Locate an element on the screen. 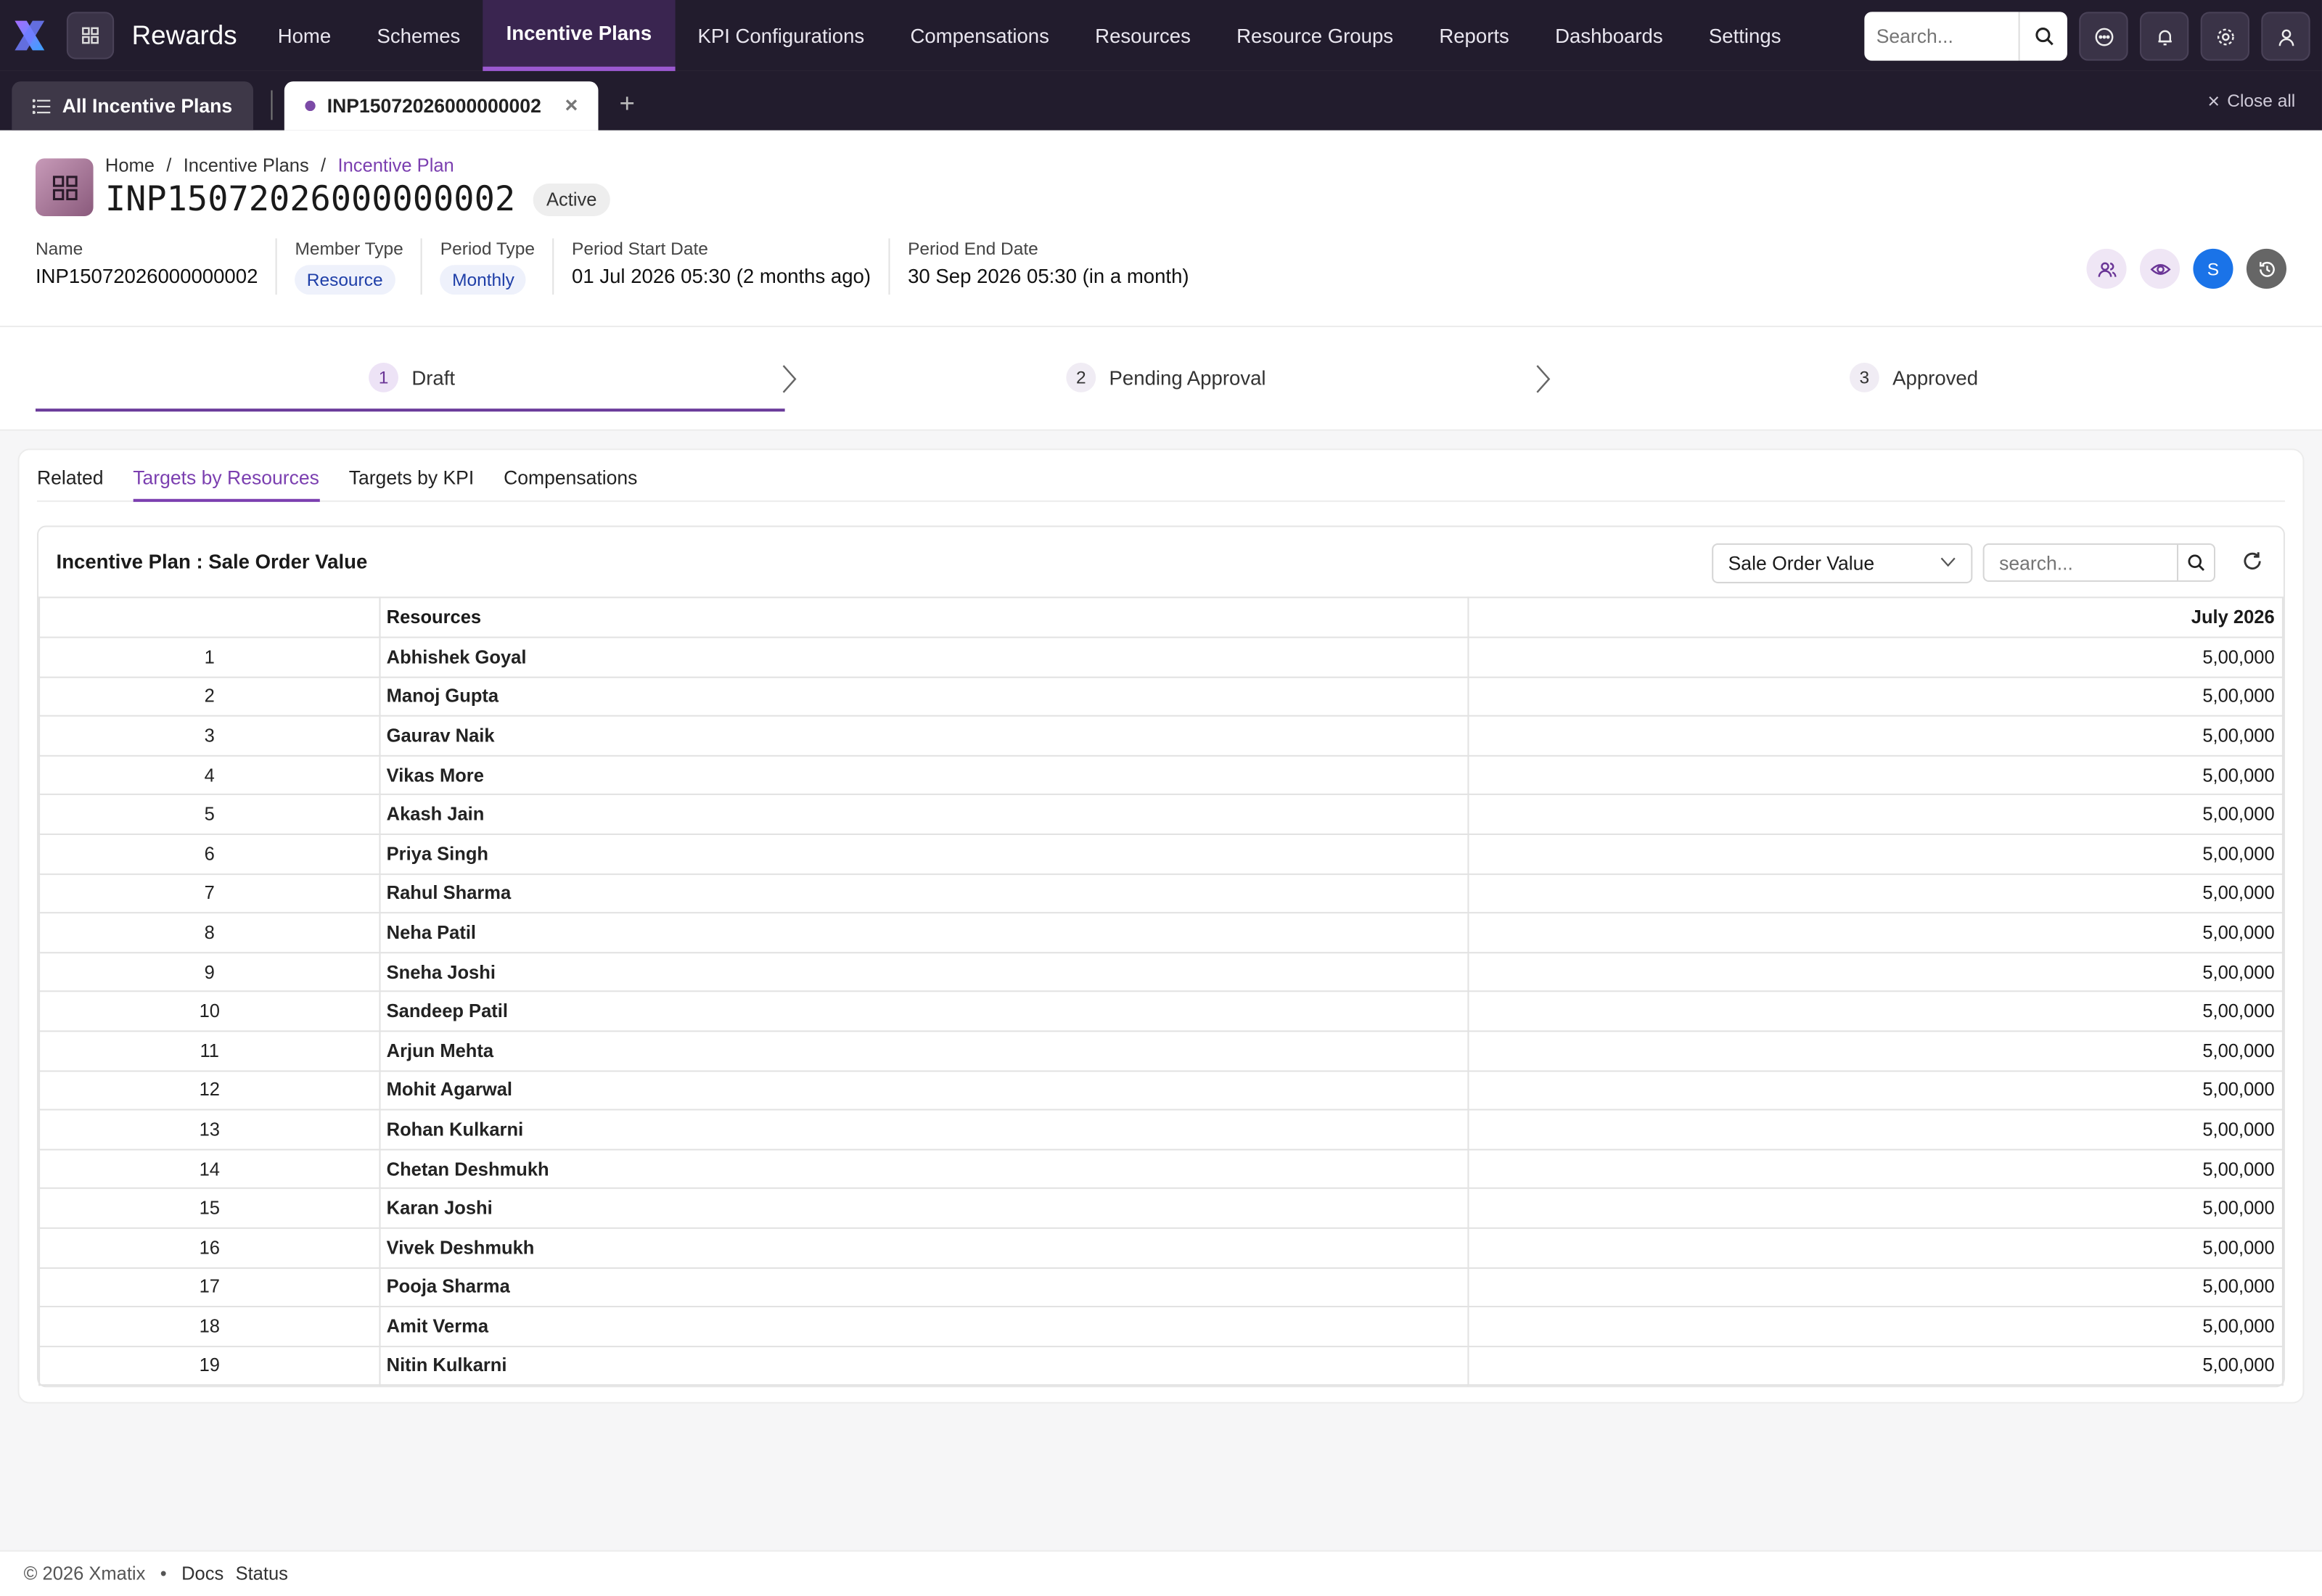  nav-kpi-configurations: KPI Configurations is located at coordinates (781, 35).